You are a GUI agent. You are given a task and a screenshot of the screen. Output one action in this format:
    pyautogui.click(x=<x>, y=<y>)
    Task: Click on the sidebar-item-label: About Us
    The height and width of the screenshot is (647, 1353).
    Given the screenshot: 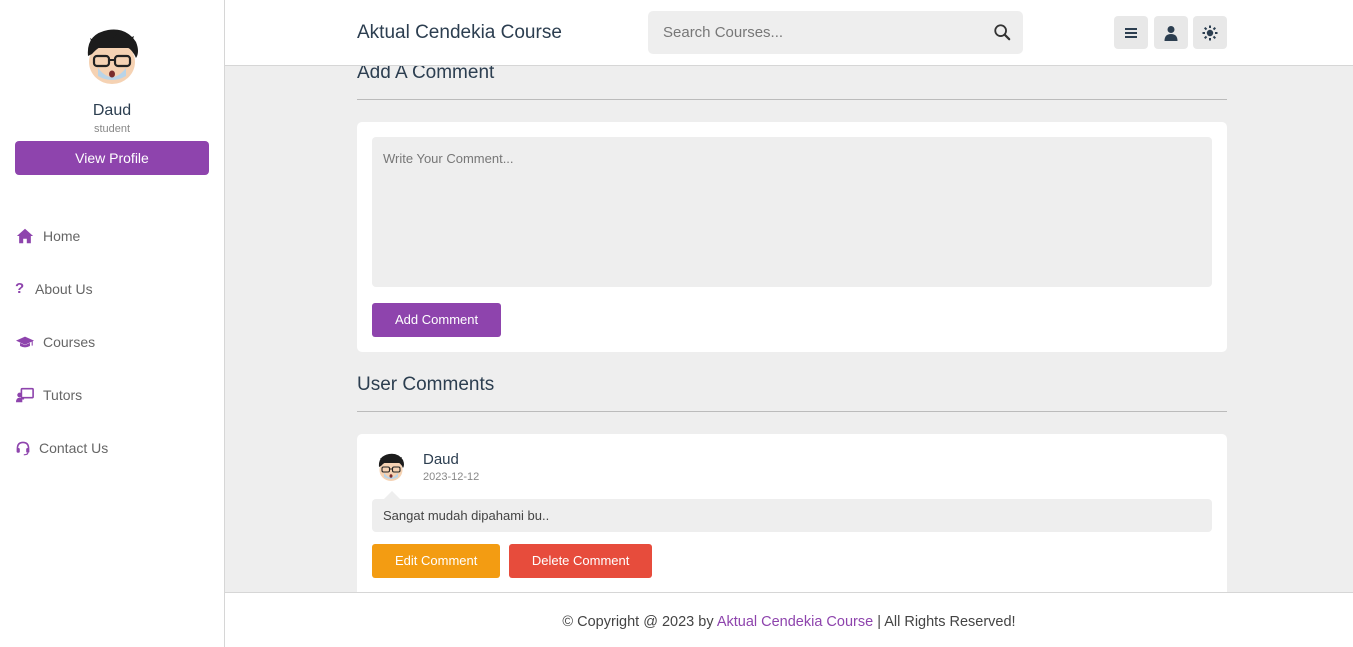 What is the action you would take?
    pyautogui.click(x=64, y=288)
    